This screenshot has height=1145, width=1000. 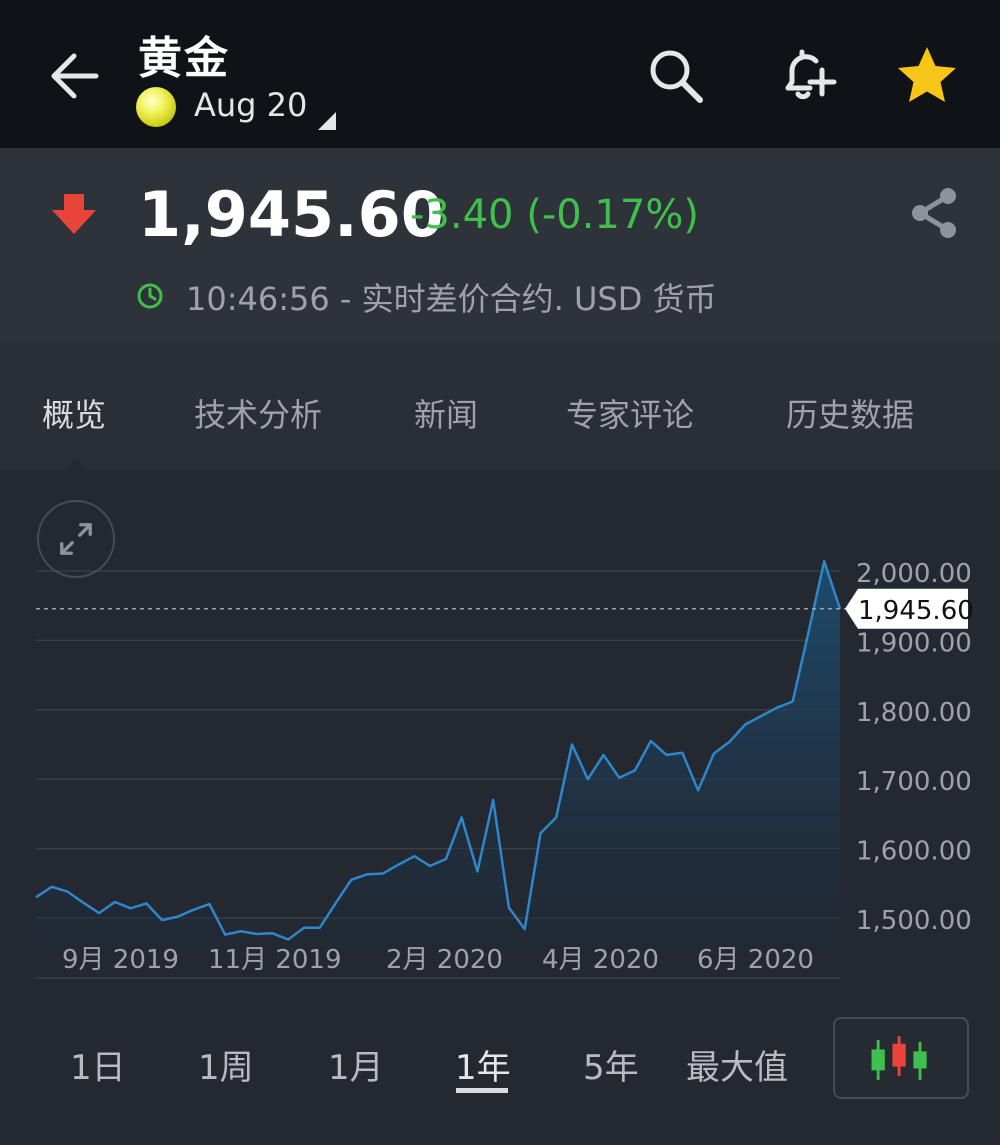 I want to click on price-down-arrow-icon, so click(x=74, y=214).